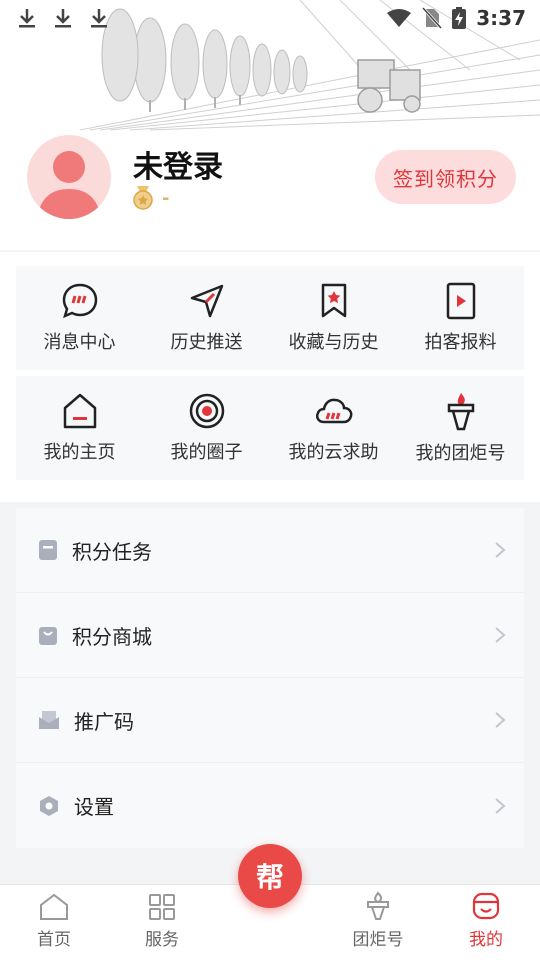 The width and height of the screenshot is (540, 960). Describe the element at coordinates (162, 922) in the screenshot. I see `tab-services: 服务` at that location.